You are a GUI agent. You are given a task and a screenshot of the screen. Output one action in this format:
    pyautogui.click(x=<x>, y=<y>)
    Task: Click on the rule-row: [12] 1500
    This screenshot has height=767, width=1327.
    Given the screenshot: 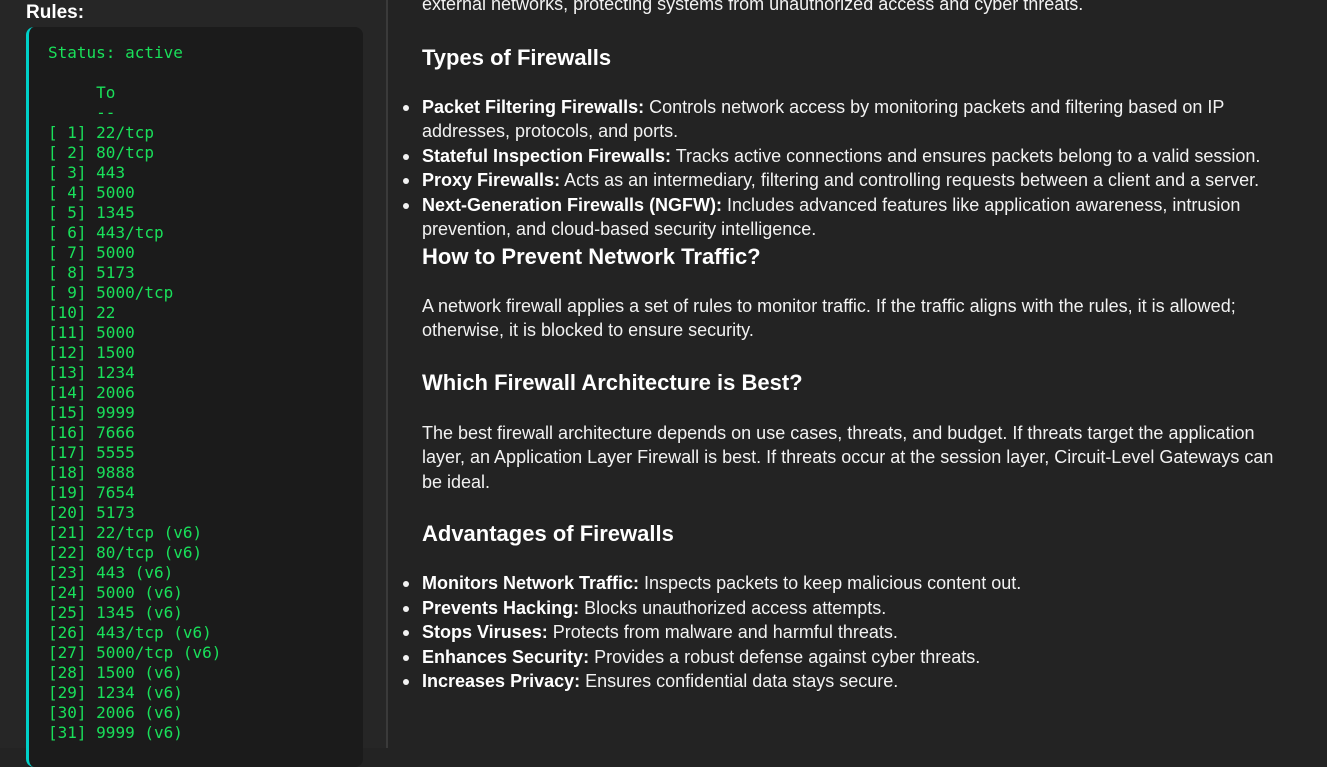 What is the action you would take?
    pyautogui.click(x=134, y=353)
    